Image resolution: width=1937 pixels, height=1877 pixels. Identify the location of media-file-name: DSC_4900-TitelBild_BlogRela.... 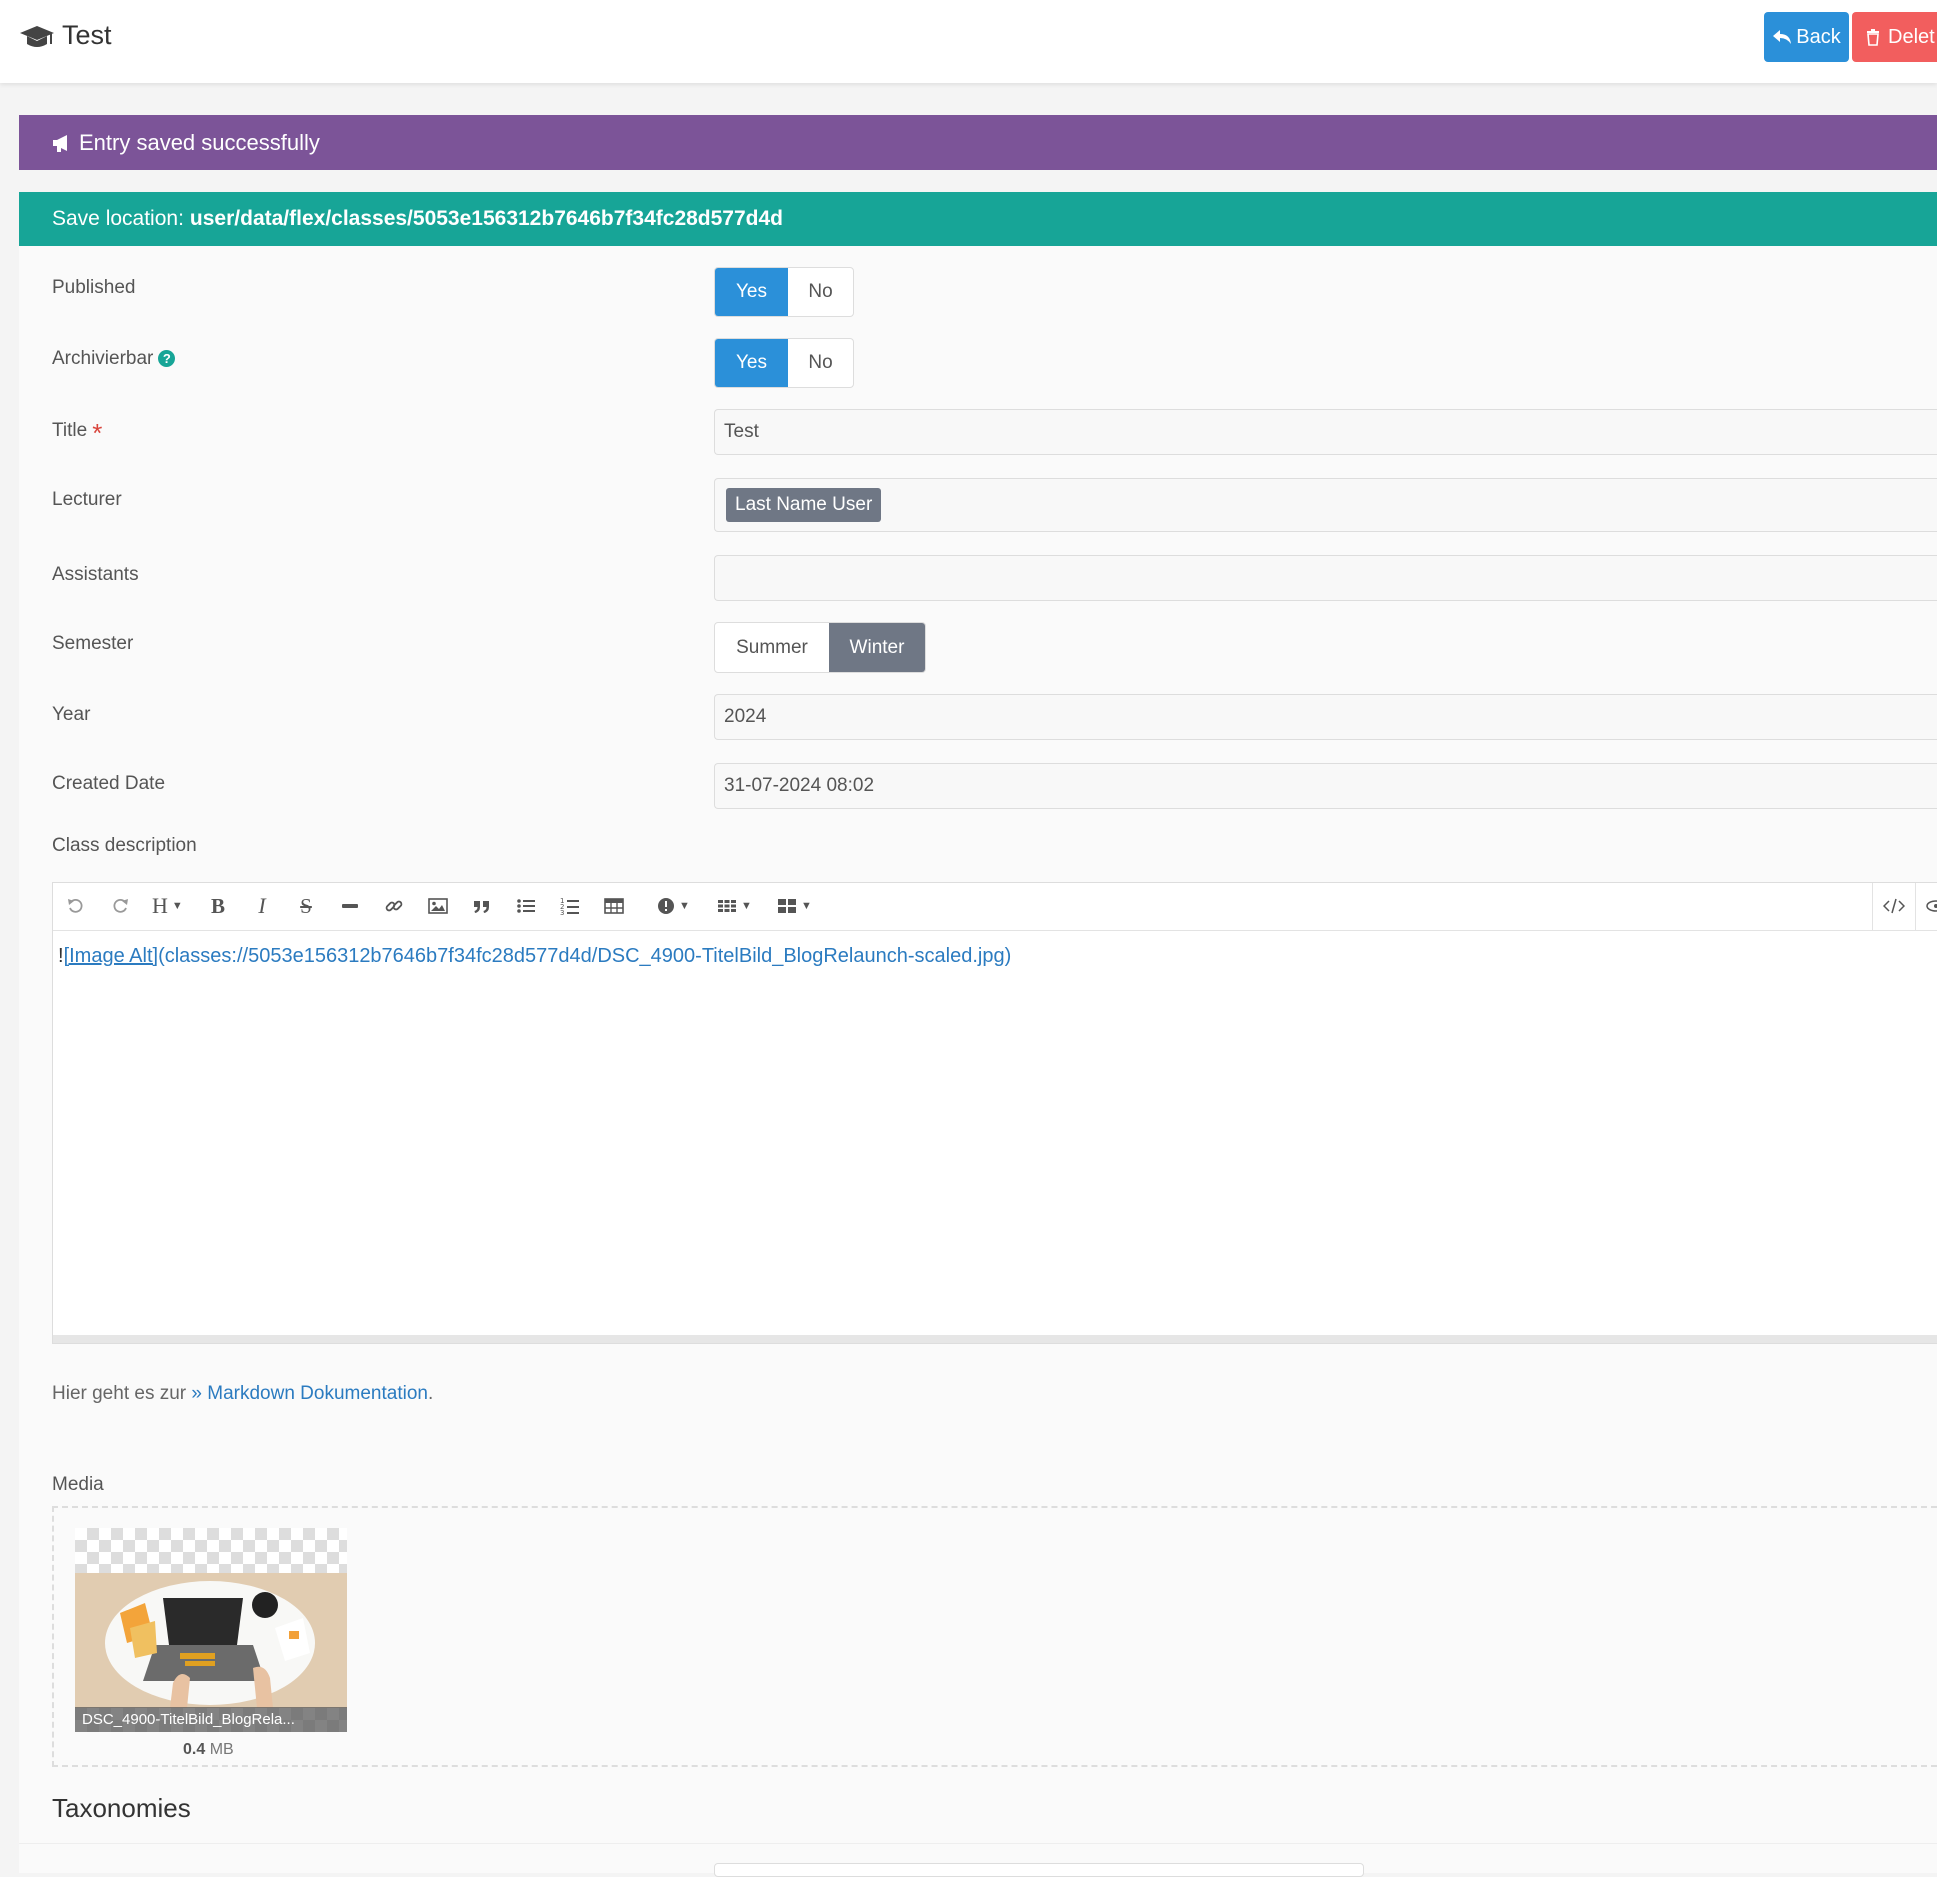
(211, 1719).